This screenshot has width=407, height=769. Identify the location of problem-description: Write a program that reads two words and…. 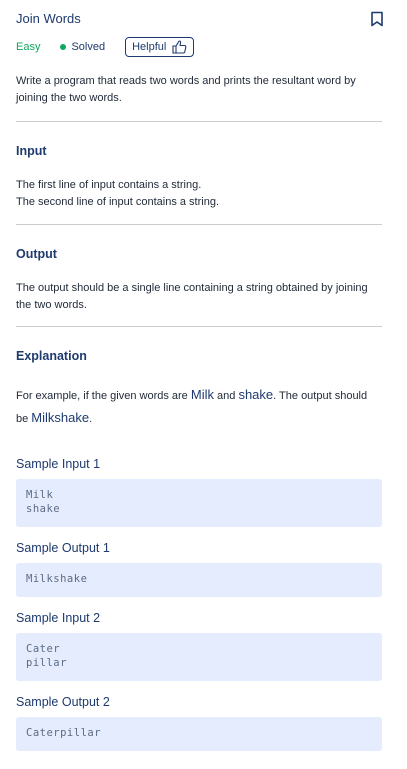
(186, 89).